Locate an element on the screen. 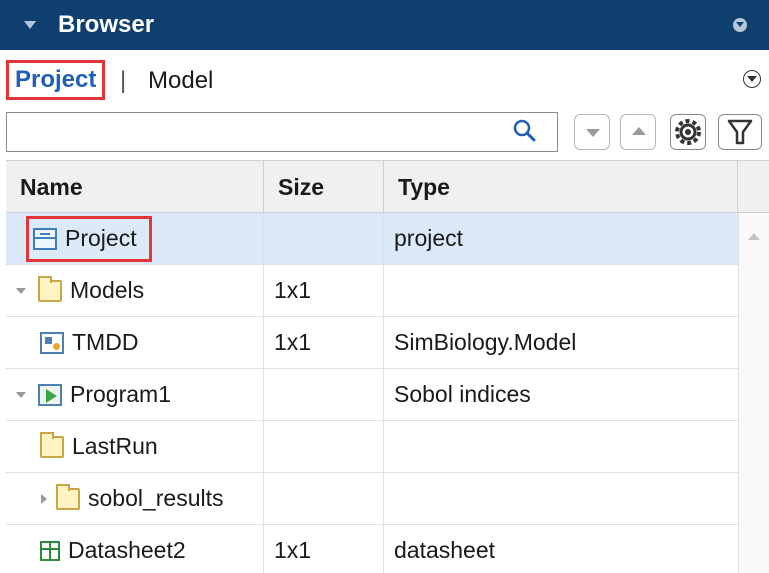 The width and height of the screenshot is (769, 573). name-cell: Program1 is located at coordinates (135, 394).